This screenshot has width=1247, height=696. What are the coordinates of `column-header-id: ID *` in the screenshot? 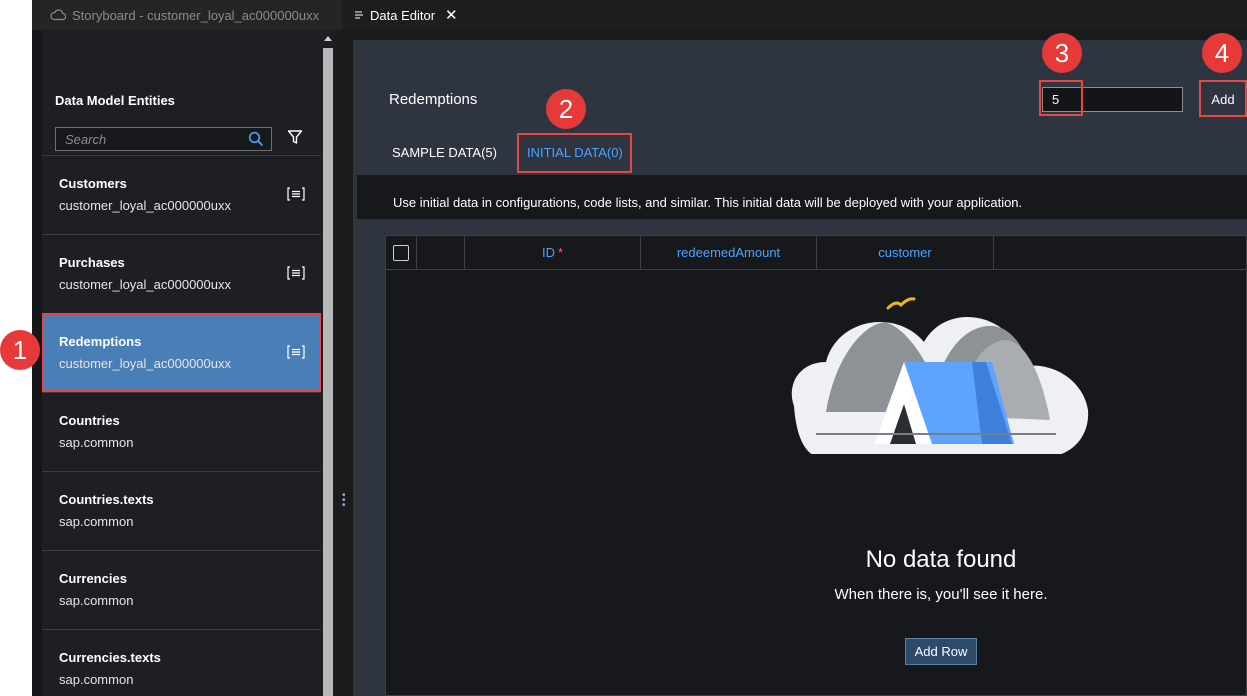 It's located at (553, 252).